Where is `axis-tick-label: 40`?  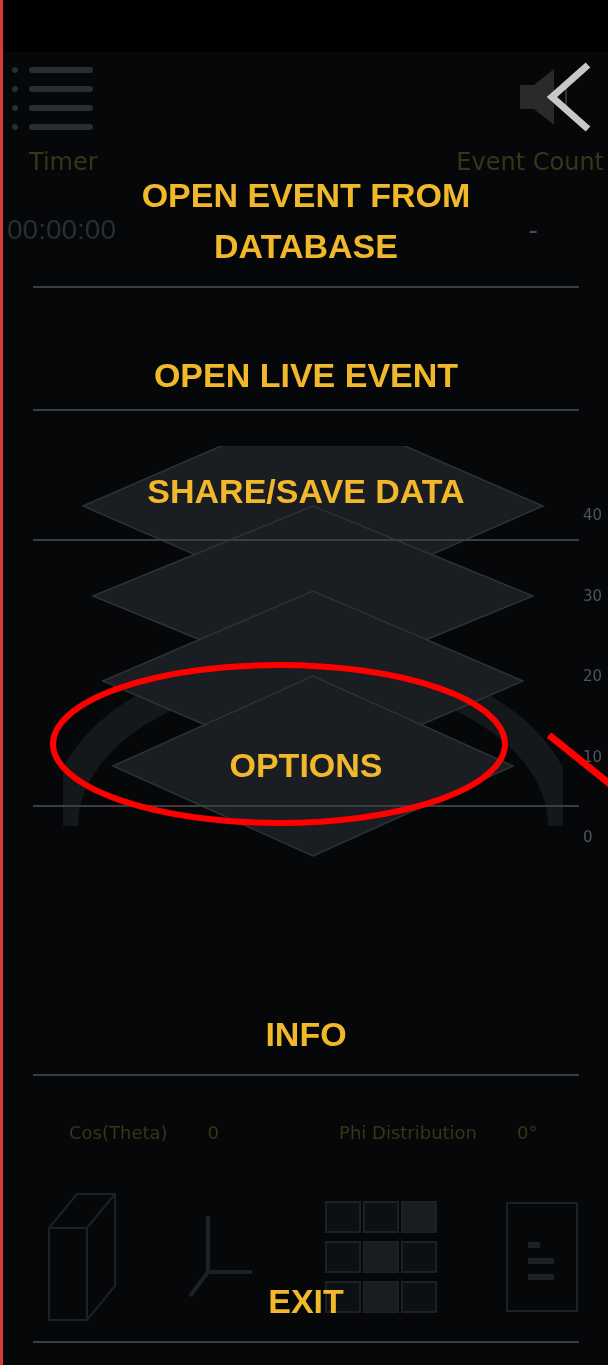
axis-tick-label: 40 is located at coordinates (593, 515).